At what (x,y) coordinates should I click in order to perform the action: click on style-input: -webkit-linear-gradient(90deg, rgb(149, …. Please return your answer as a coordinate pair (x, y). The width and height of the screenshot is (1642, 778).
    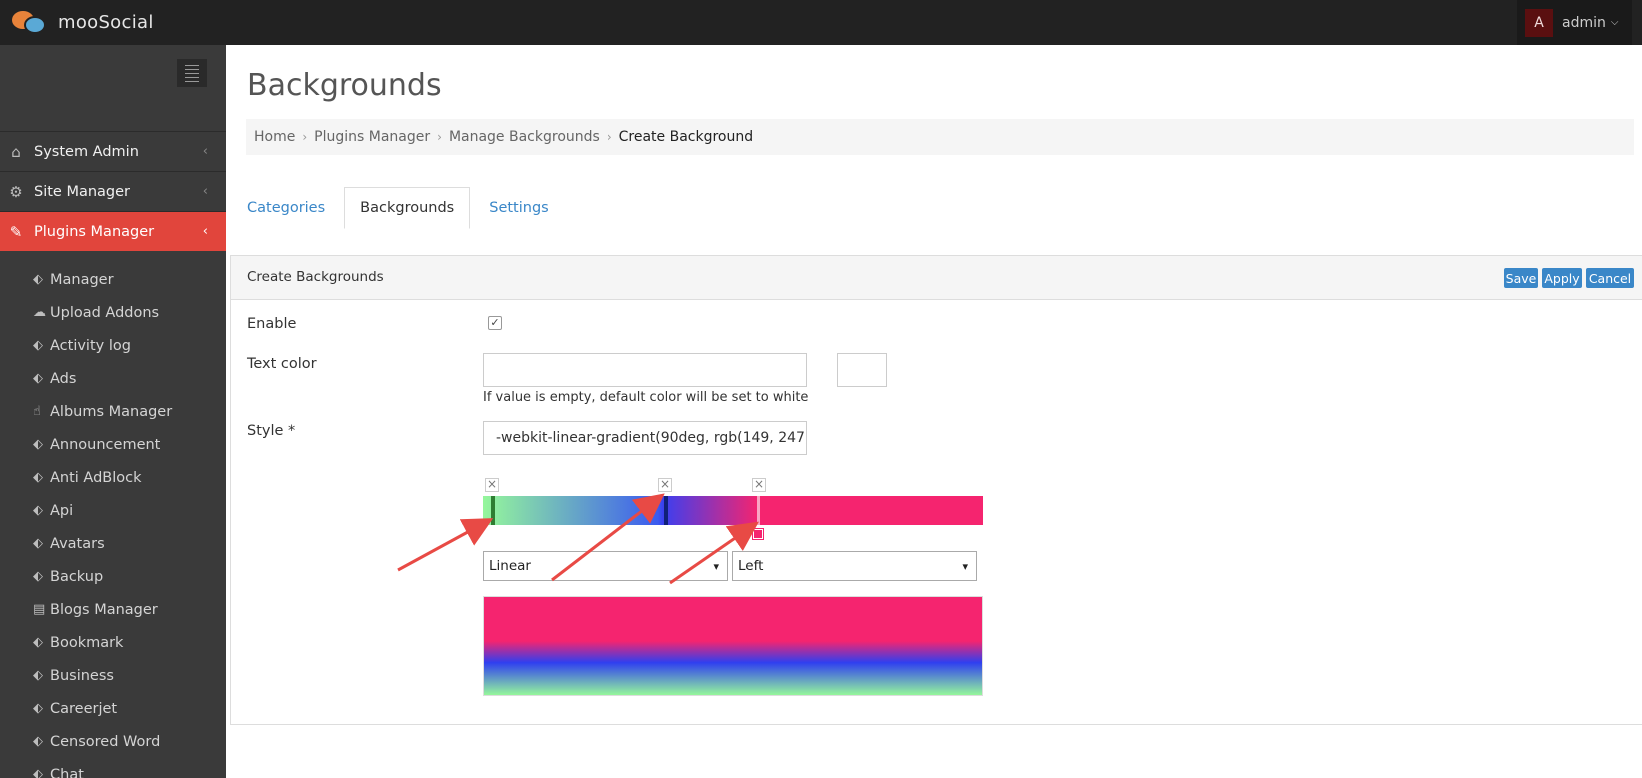
    Looking at the image, I should click on (645, 438).